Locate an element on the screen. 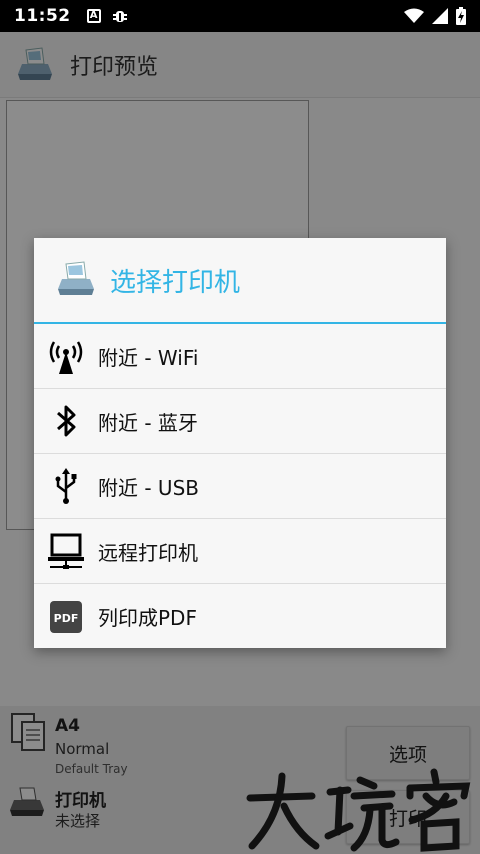  option-remote-printer: 远程打印机 is located at coordinates (240, 551).